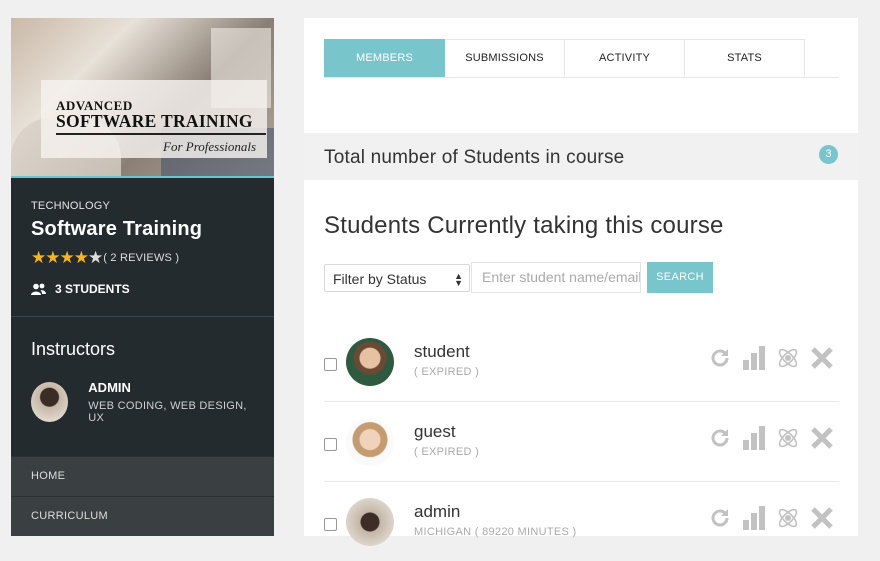 The height and width of the screenshot is (561, 880). What do you see at coordinates (581, 521) in the screenshot?
I see `list-item: admin MICHIGAN ( 89220 MINUTES )` at bounding box center [581, 521].